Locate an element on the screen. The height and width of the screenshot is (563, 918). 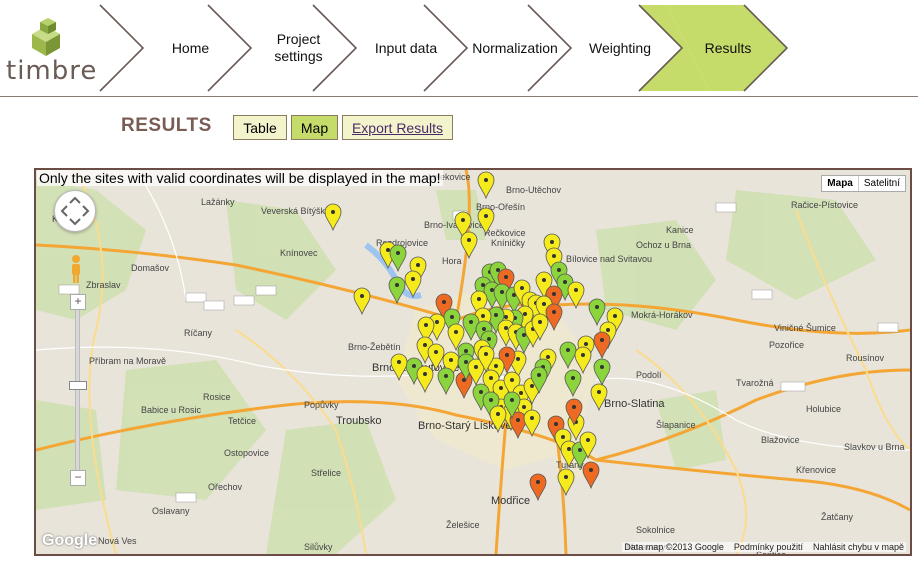
google-logo: Google is located at coordinates (69, 541).